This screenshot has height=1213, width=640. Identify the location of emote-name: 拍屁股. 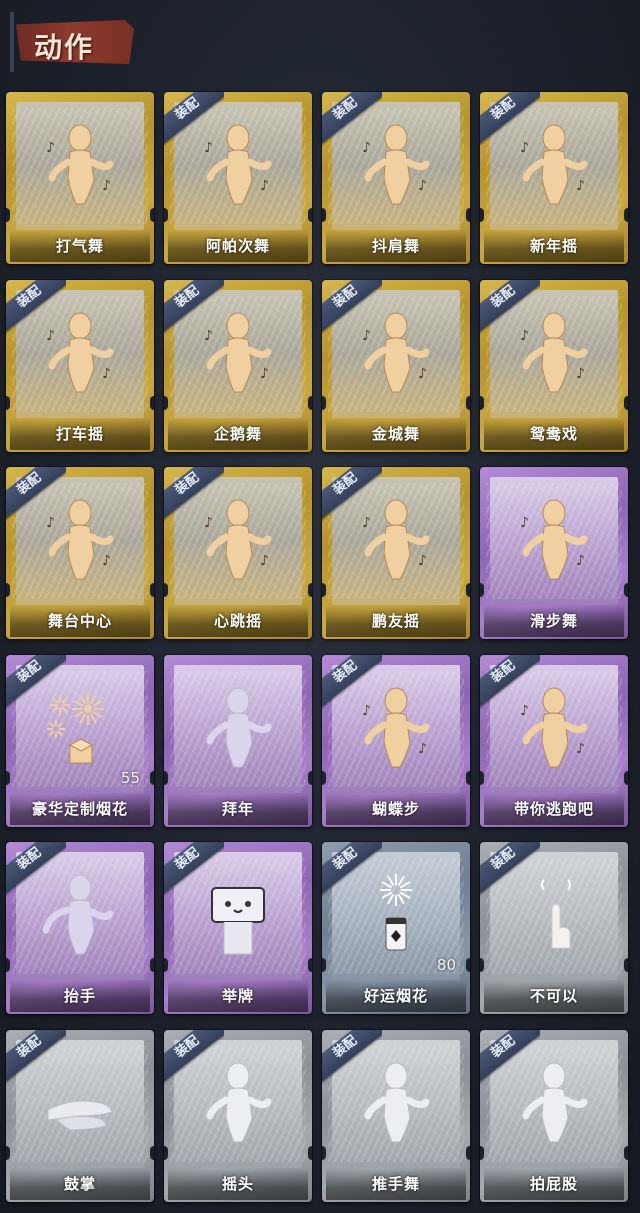
(553, 1184).